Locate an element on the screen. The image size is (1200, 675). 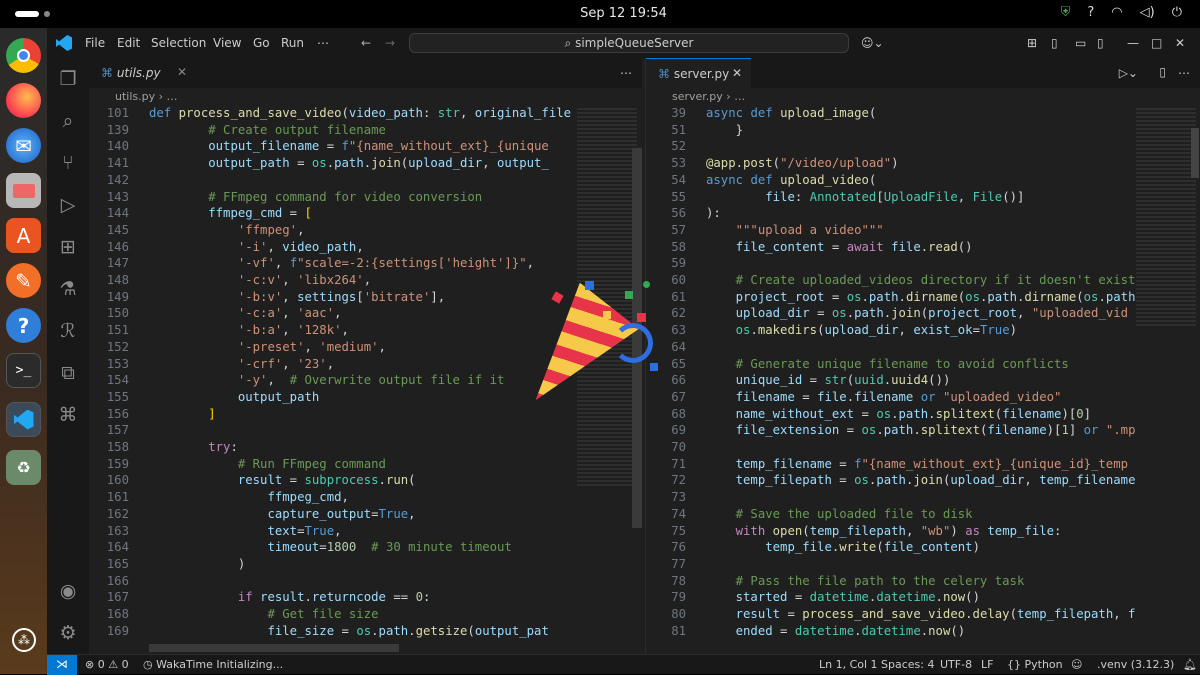
code-line: '-vf', f"scale=-2:{settings['height']}", is located at coordinates (341, 263).